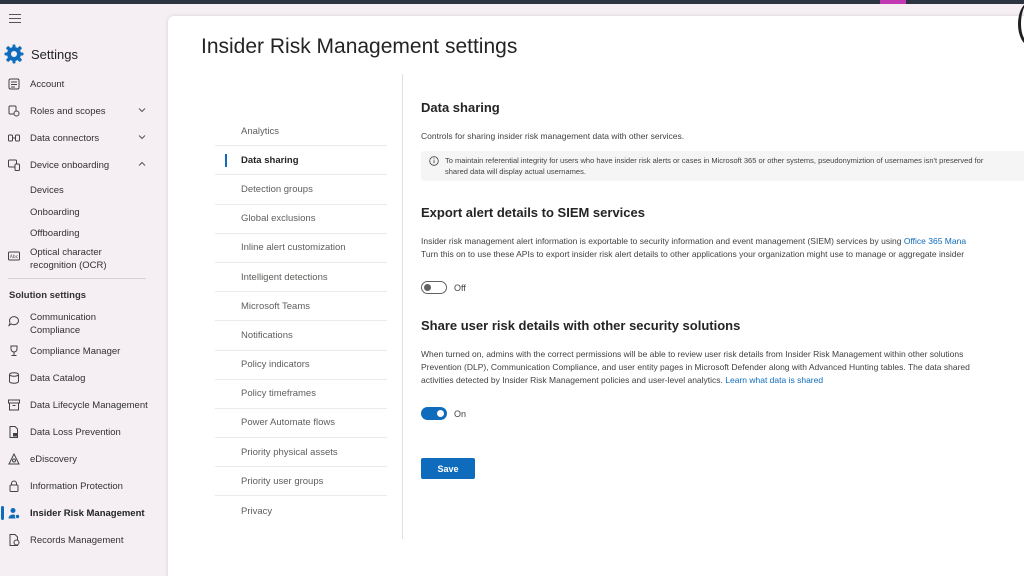 This screenshot has height=576, width=1024. I want to click on comm-label-line1: Communication, so click(63, 317).